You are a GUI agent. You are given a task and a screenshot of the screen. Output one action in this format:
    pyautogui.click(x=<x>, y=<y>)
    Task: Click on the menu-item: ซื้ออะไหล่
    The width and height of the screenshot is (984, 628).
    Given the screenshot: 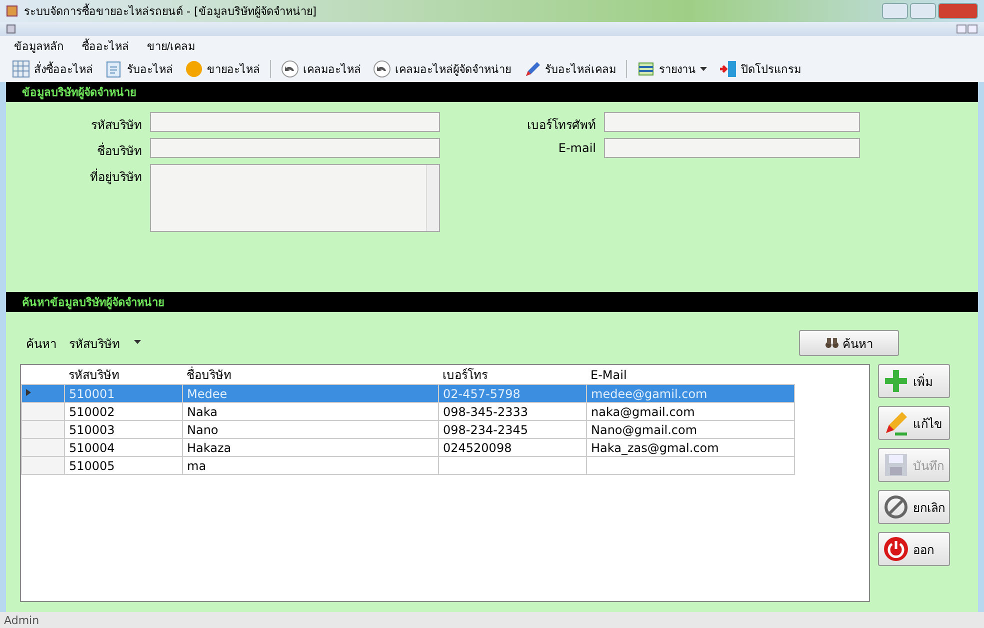 What is the action you would take?
    pyautogui.click(x=105, y=46)
    